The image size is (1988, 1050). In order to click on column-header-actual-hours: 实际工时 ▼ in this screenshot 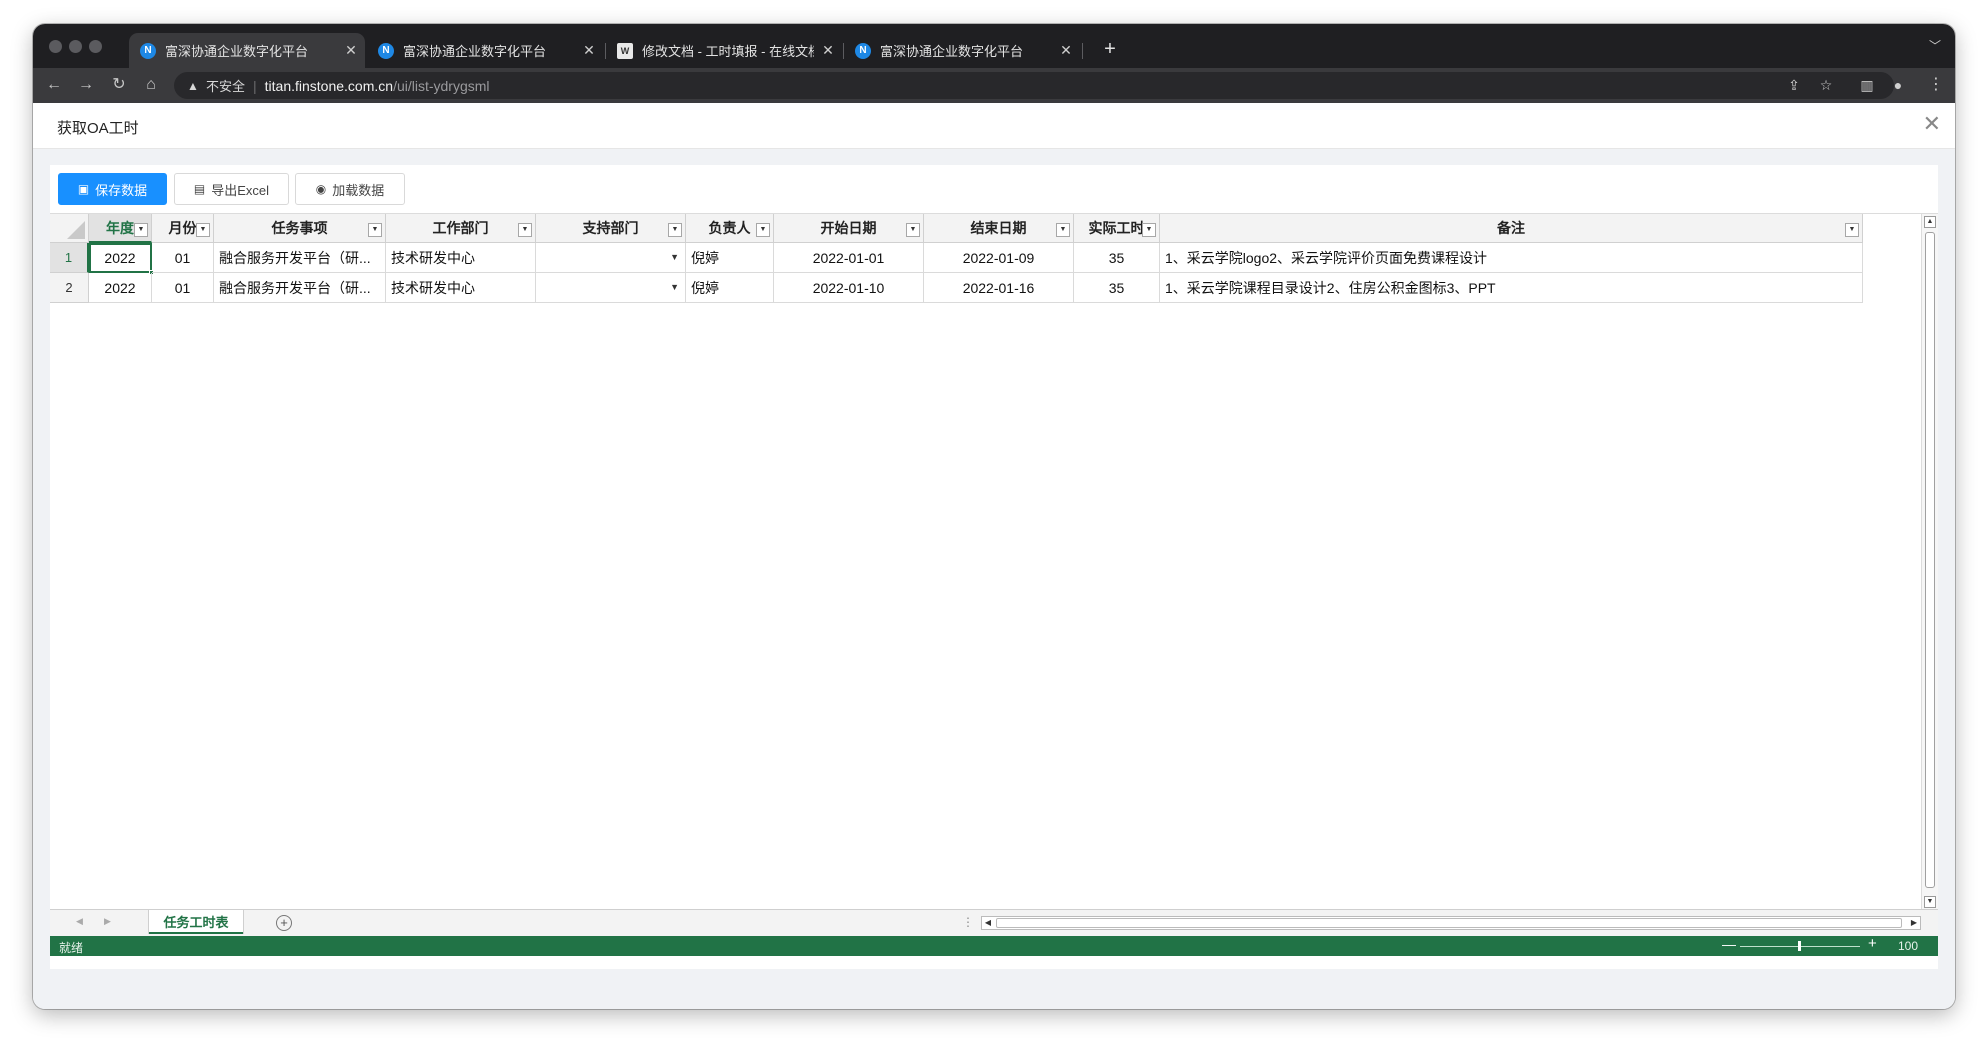, I will do `click(1117, 228)`.